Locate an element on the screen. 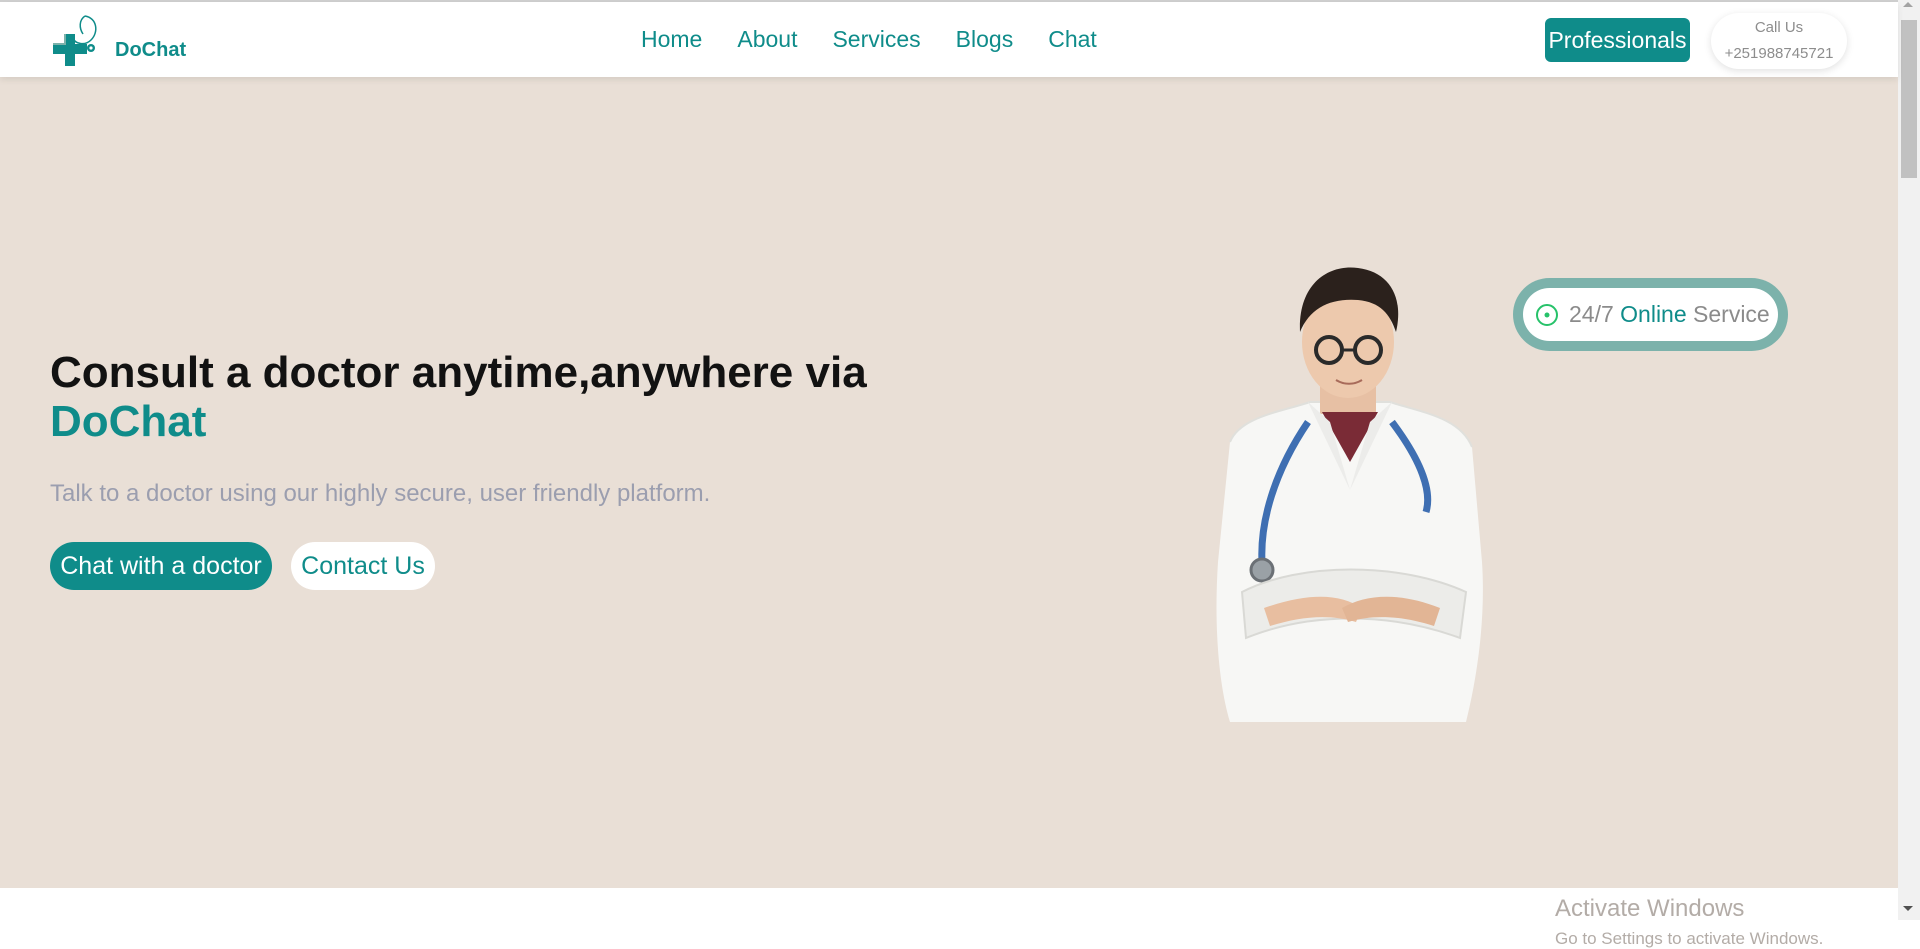 This screenshot has width=1920, height=949. online-dot-icon is located at coordinates (1547, 314).